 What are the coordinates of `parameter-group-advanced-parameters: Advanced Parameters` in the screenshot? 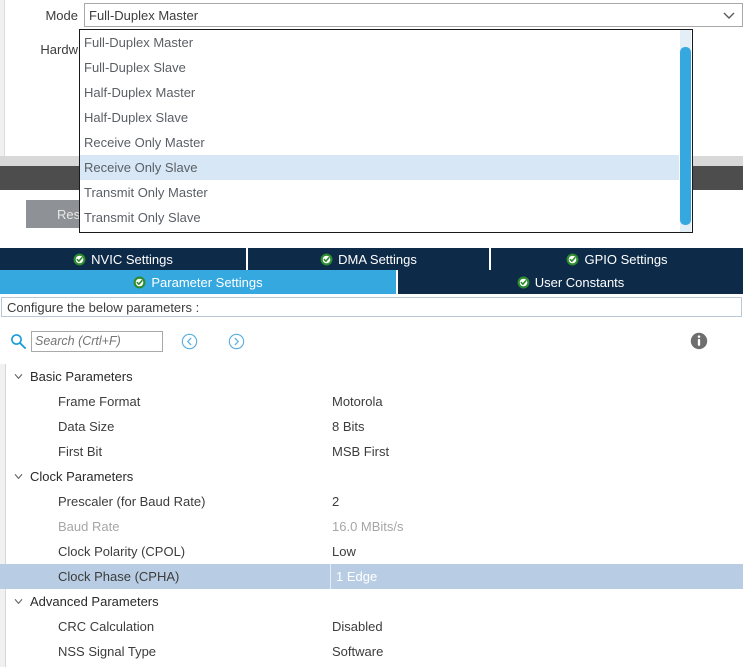 It's located at (371, 601).